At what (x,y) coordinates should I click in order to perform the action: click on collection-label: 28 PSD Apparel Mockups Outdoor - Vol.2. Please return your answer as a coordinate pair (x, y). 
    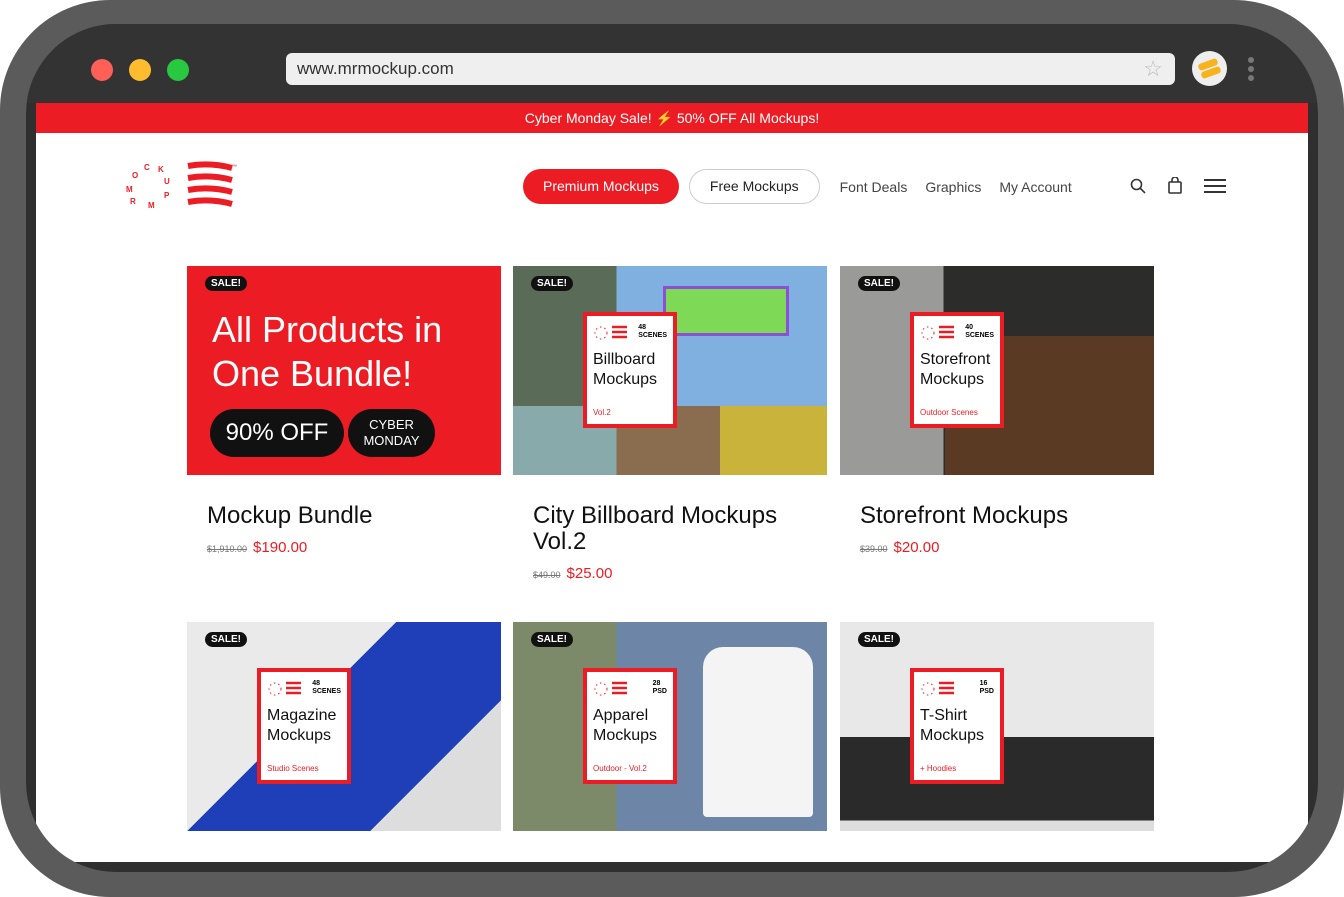
    Looking at the image, I should click on (630, 726).